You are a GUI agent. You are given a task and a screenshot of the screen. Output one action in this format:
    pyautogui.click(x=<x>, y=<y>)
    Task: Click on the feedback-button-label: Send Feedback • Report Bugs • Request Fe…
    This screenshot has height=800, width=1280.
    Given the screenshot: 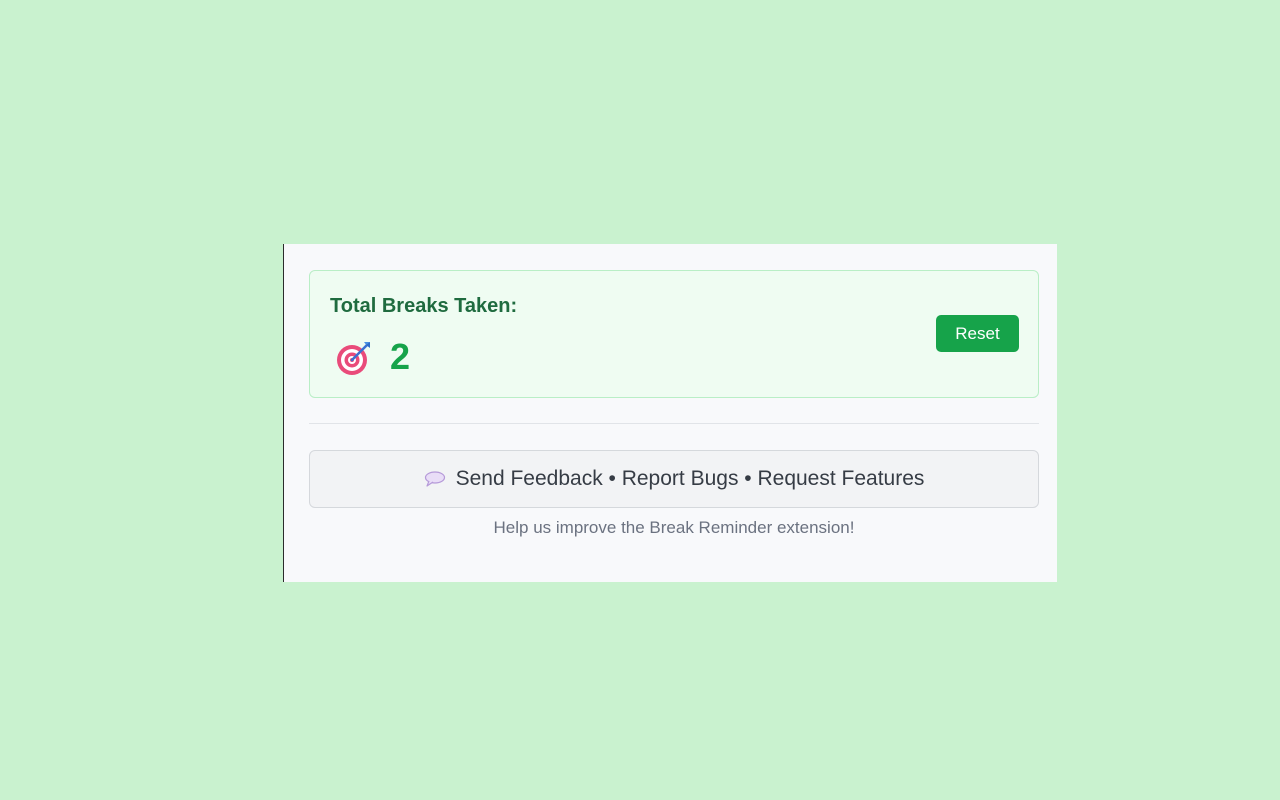 What is the action you would take?
    pyautogui.click(x=690, y=478)
    